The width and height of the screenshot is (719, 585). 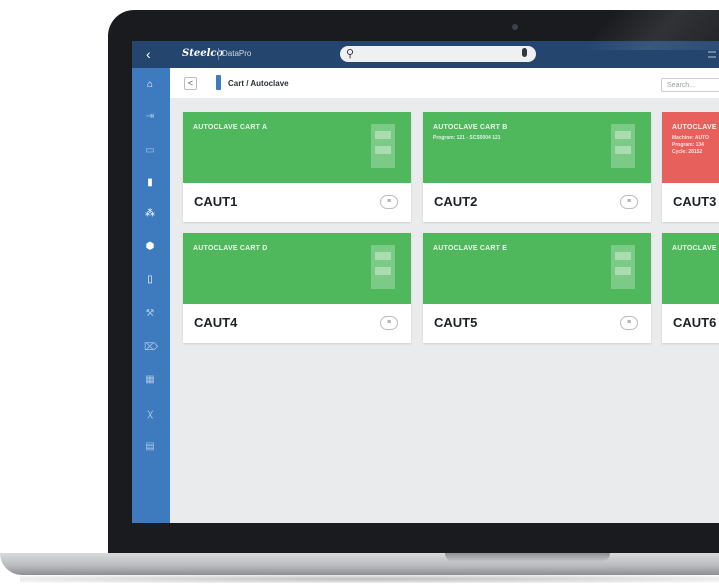 What do you see at coordinates (470, 248) in the screenshot?
I see `card-title: AUTOCLAVE CART E` at bounding box center [470, 248].